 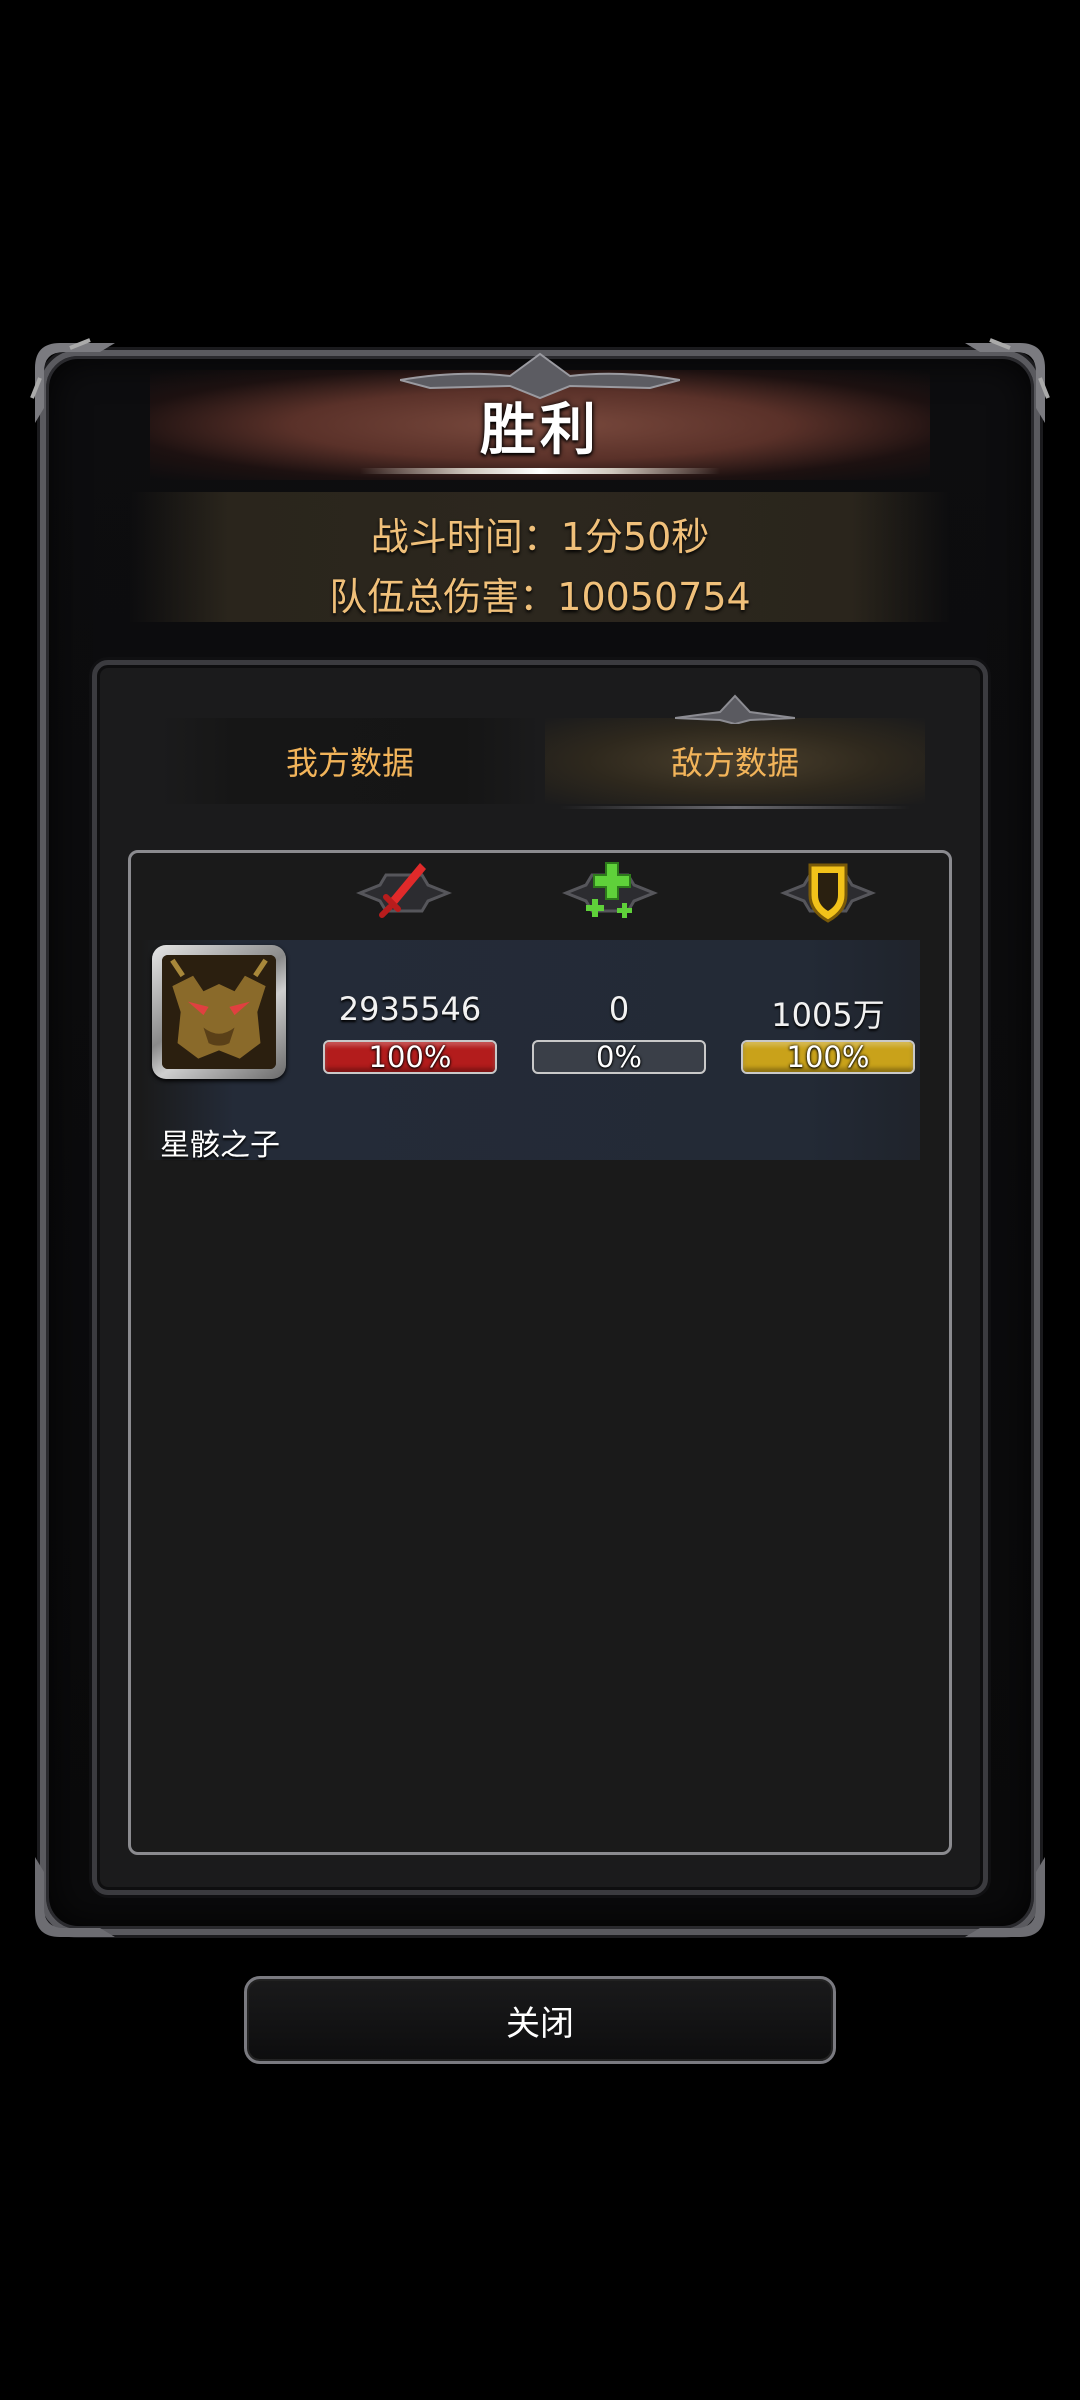 I want to click on active-tab-crest-icon, so click(x=735, y=710).